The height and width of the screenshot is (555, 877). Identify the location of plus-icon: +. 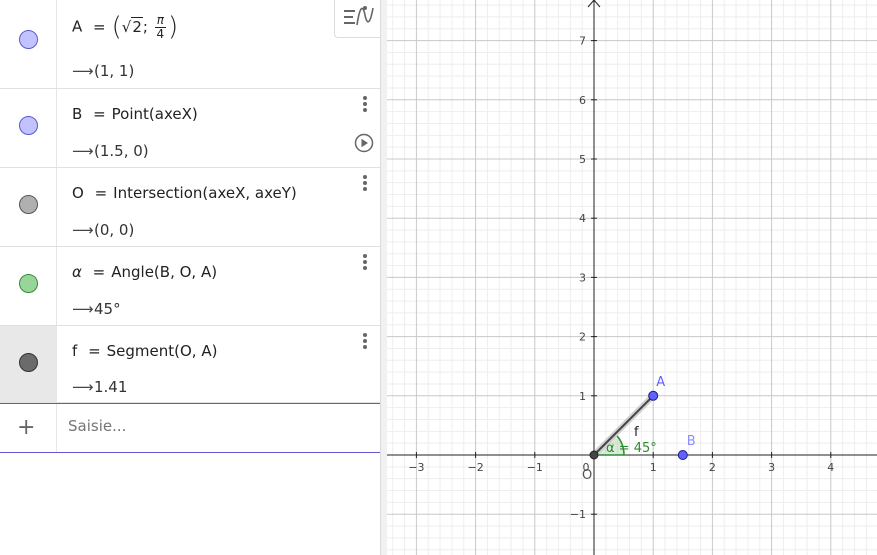
(26, 427).